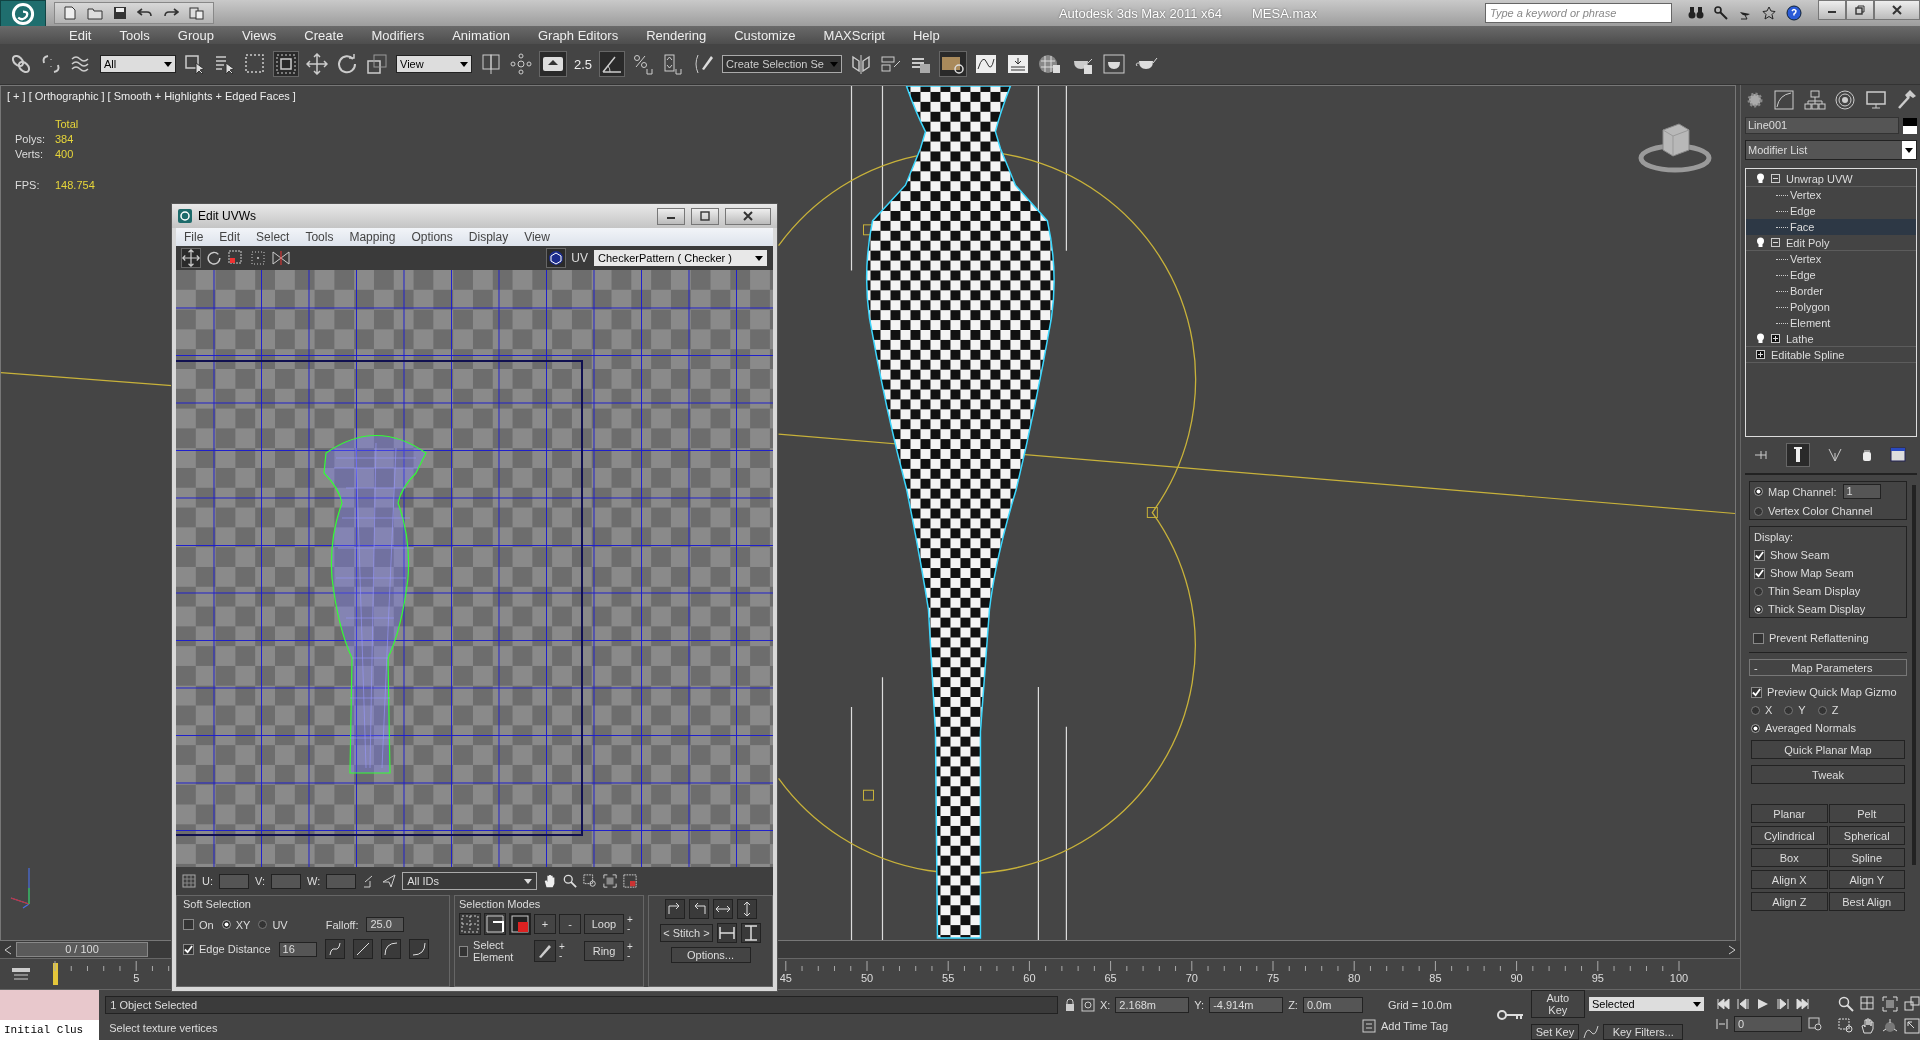 The height and width of the screenshot is (1040, 1920). Describe the element at coordinates (1069, 1005) in the screenshot. I see `padlock-icon` at that location.